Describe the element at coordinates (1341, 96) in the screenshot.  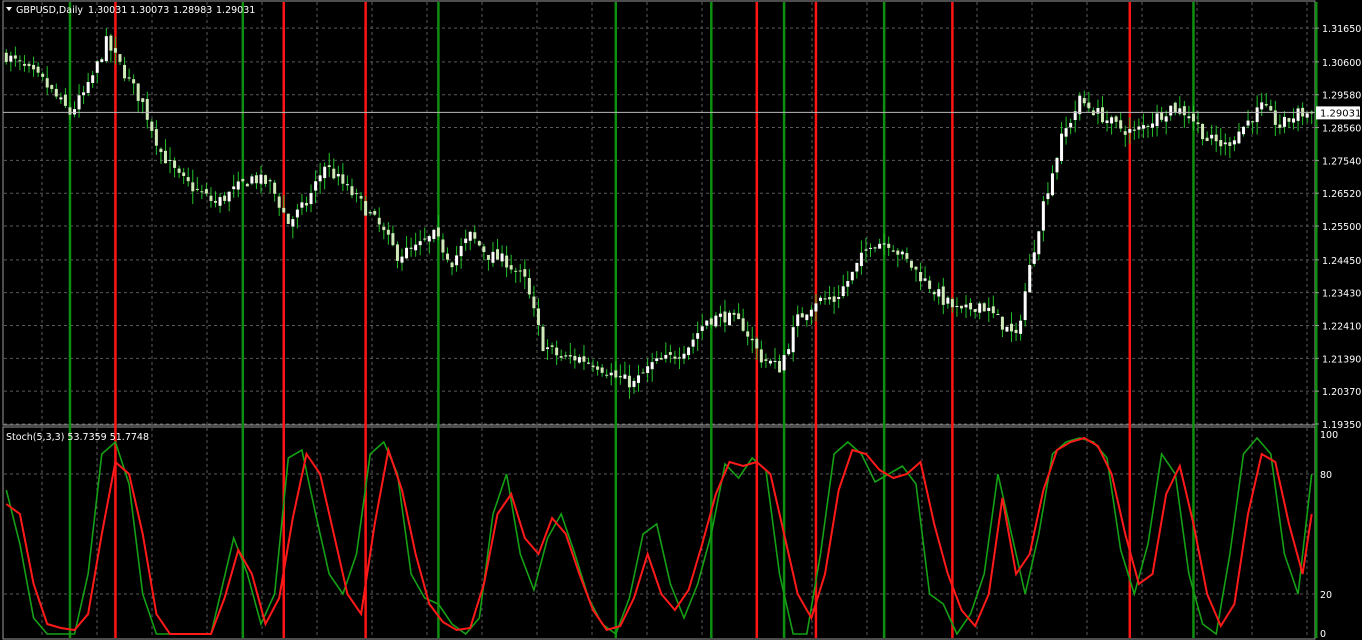
I see `price-tick-label: 1.29580` at that location.